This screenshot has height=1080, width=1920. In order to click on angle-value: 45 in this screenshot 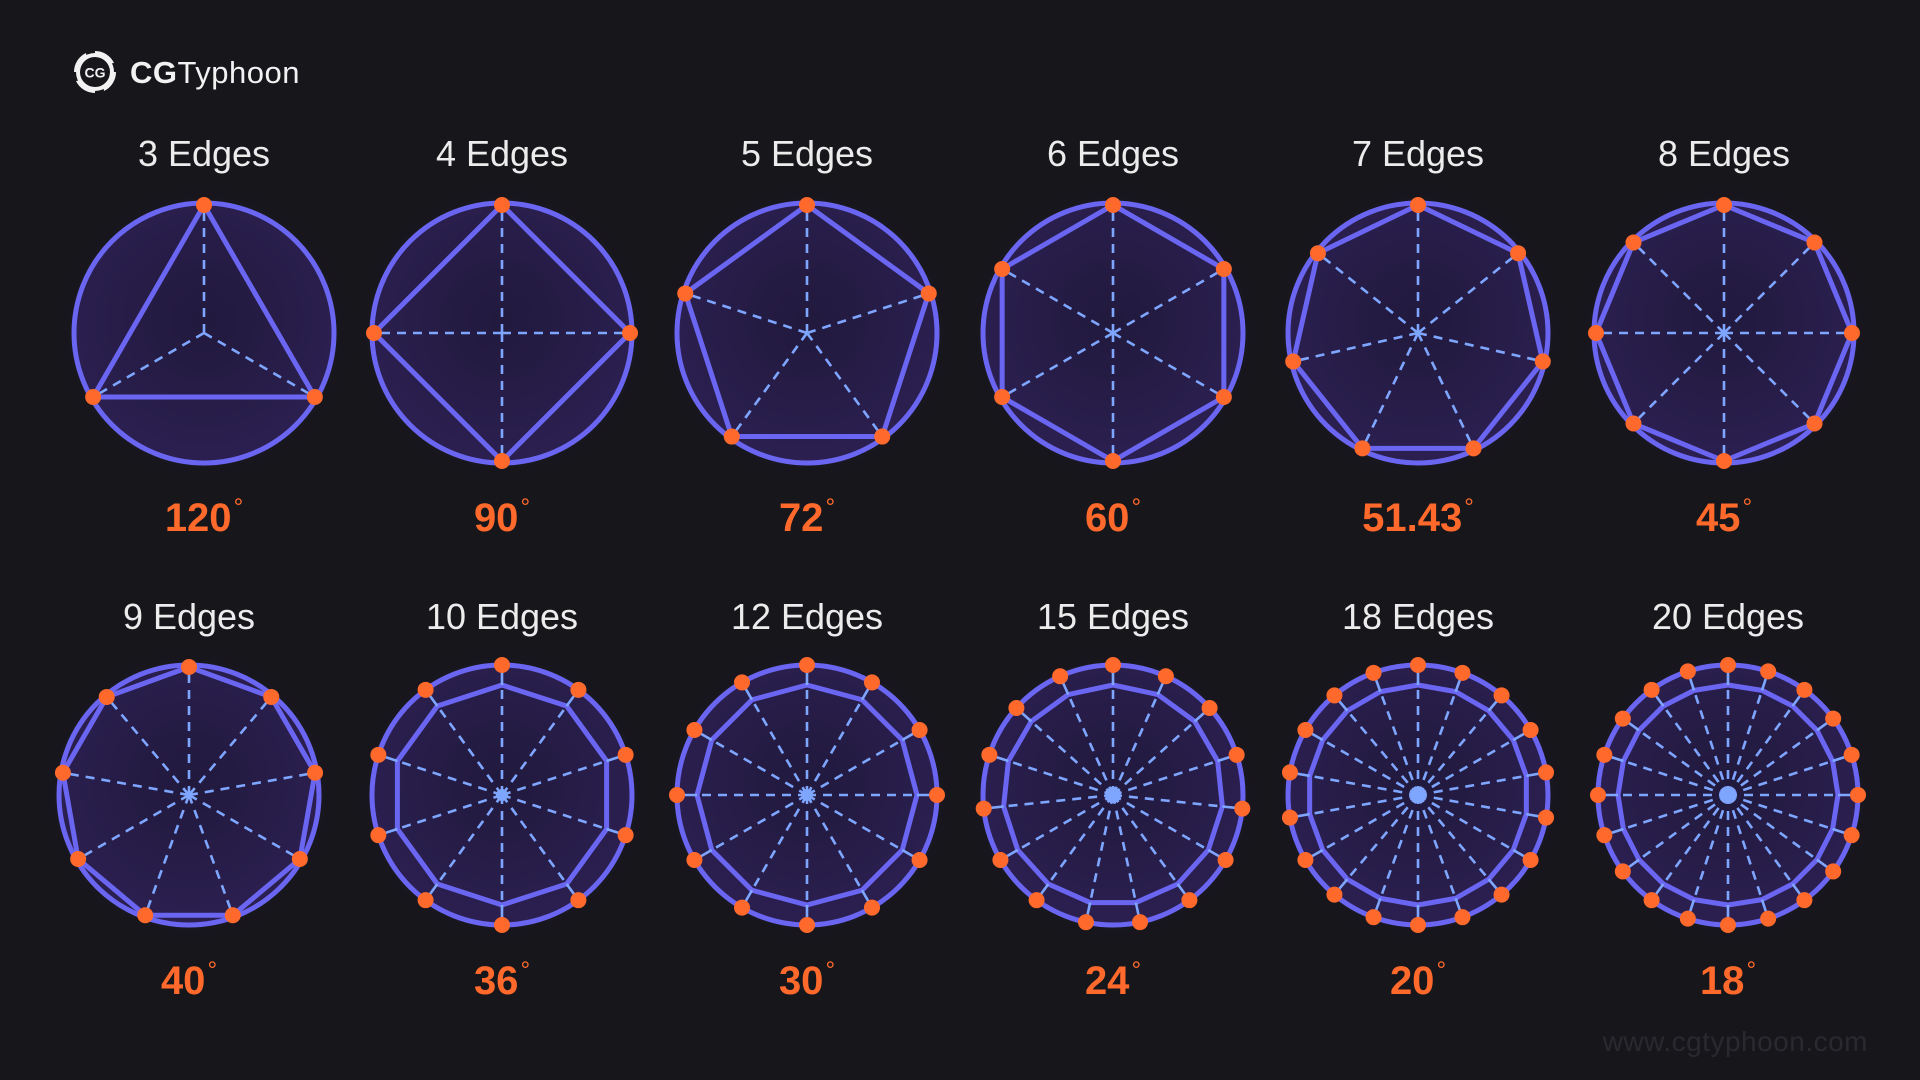, I will do `click(1718, 518)`.